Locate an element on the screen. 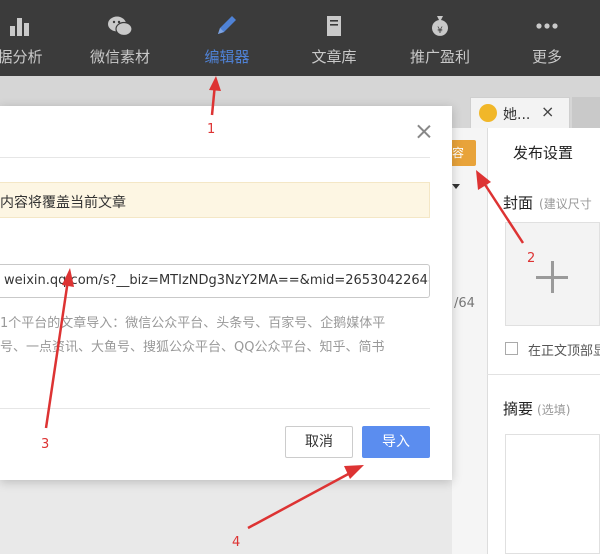 The width and height of the screenshot is (600, 554). pencil-icon is located at coordinates (227, 25).